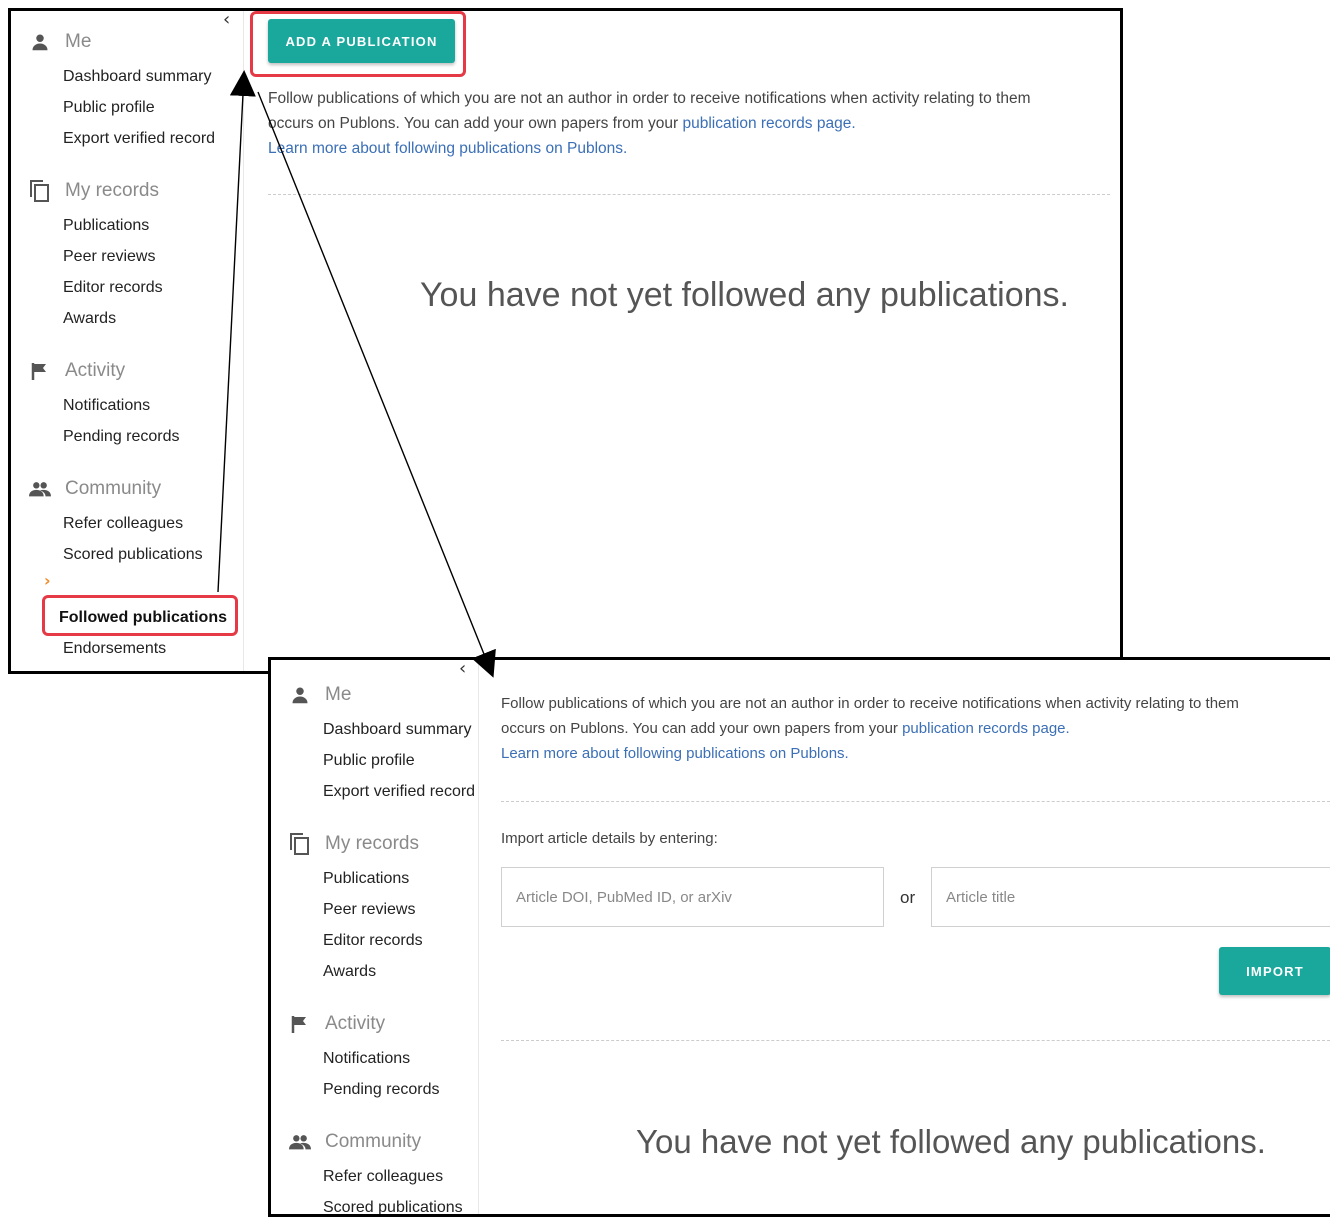 This screenshot has height=1217, width=1330. I want to click on import-label: Import article details by entering:, so click(609, 838).